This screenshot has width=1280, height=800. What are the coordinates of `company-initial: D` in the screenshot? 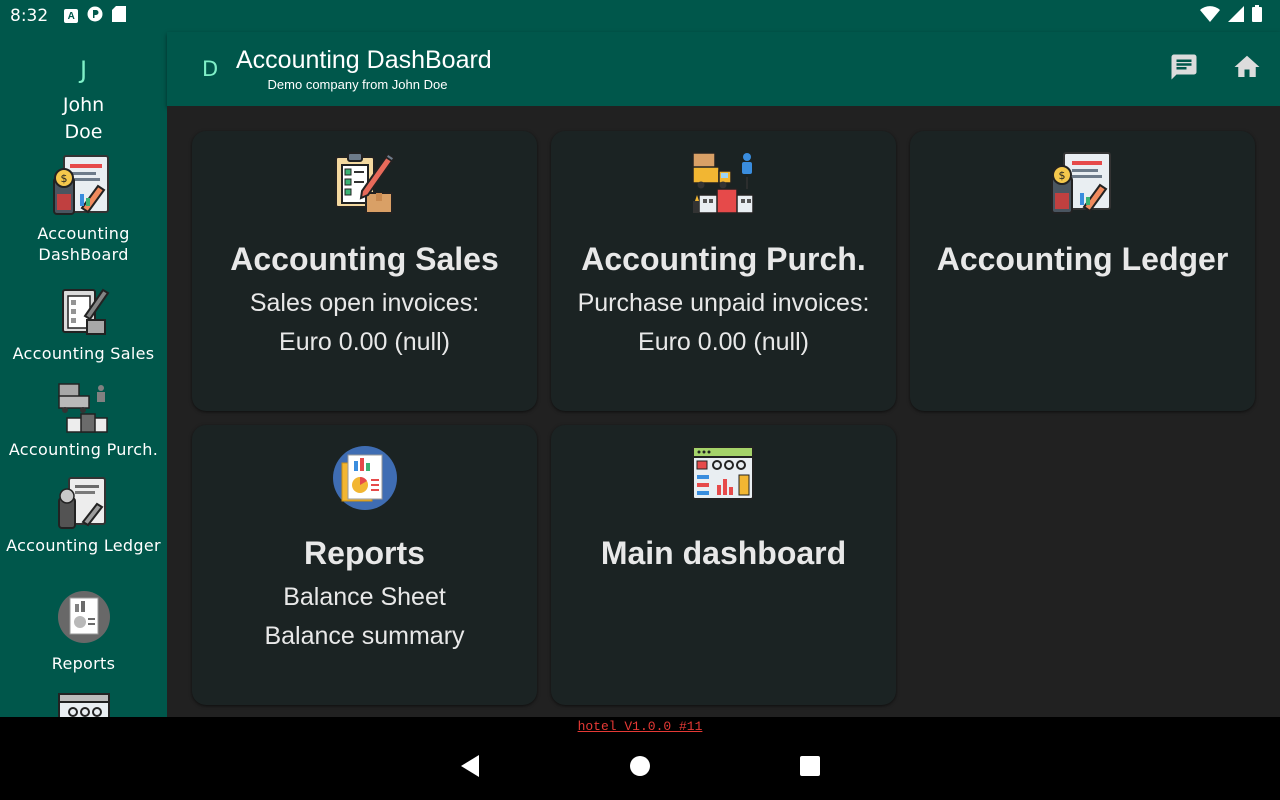 It's located at (210, 69).